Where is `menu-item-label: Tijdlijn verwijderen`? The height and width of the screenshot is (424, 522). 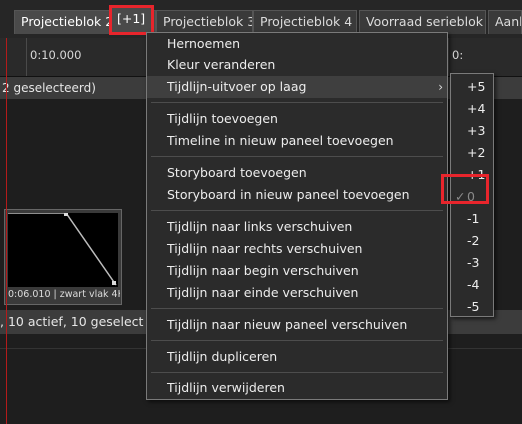 menu-item-label: Tijdlijn verwijderen is located at coordinates (226, 387).